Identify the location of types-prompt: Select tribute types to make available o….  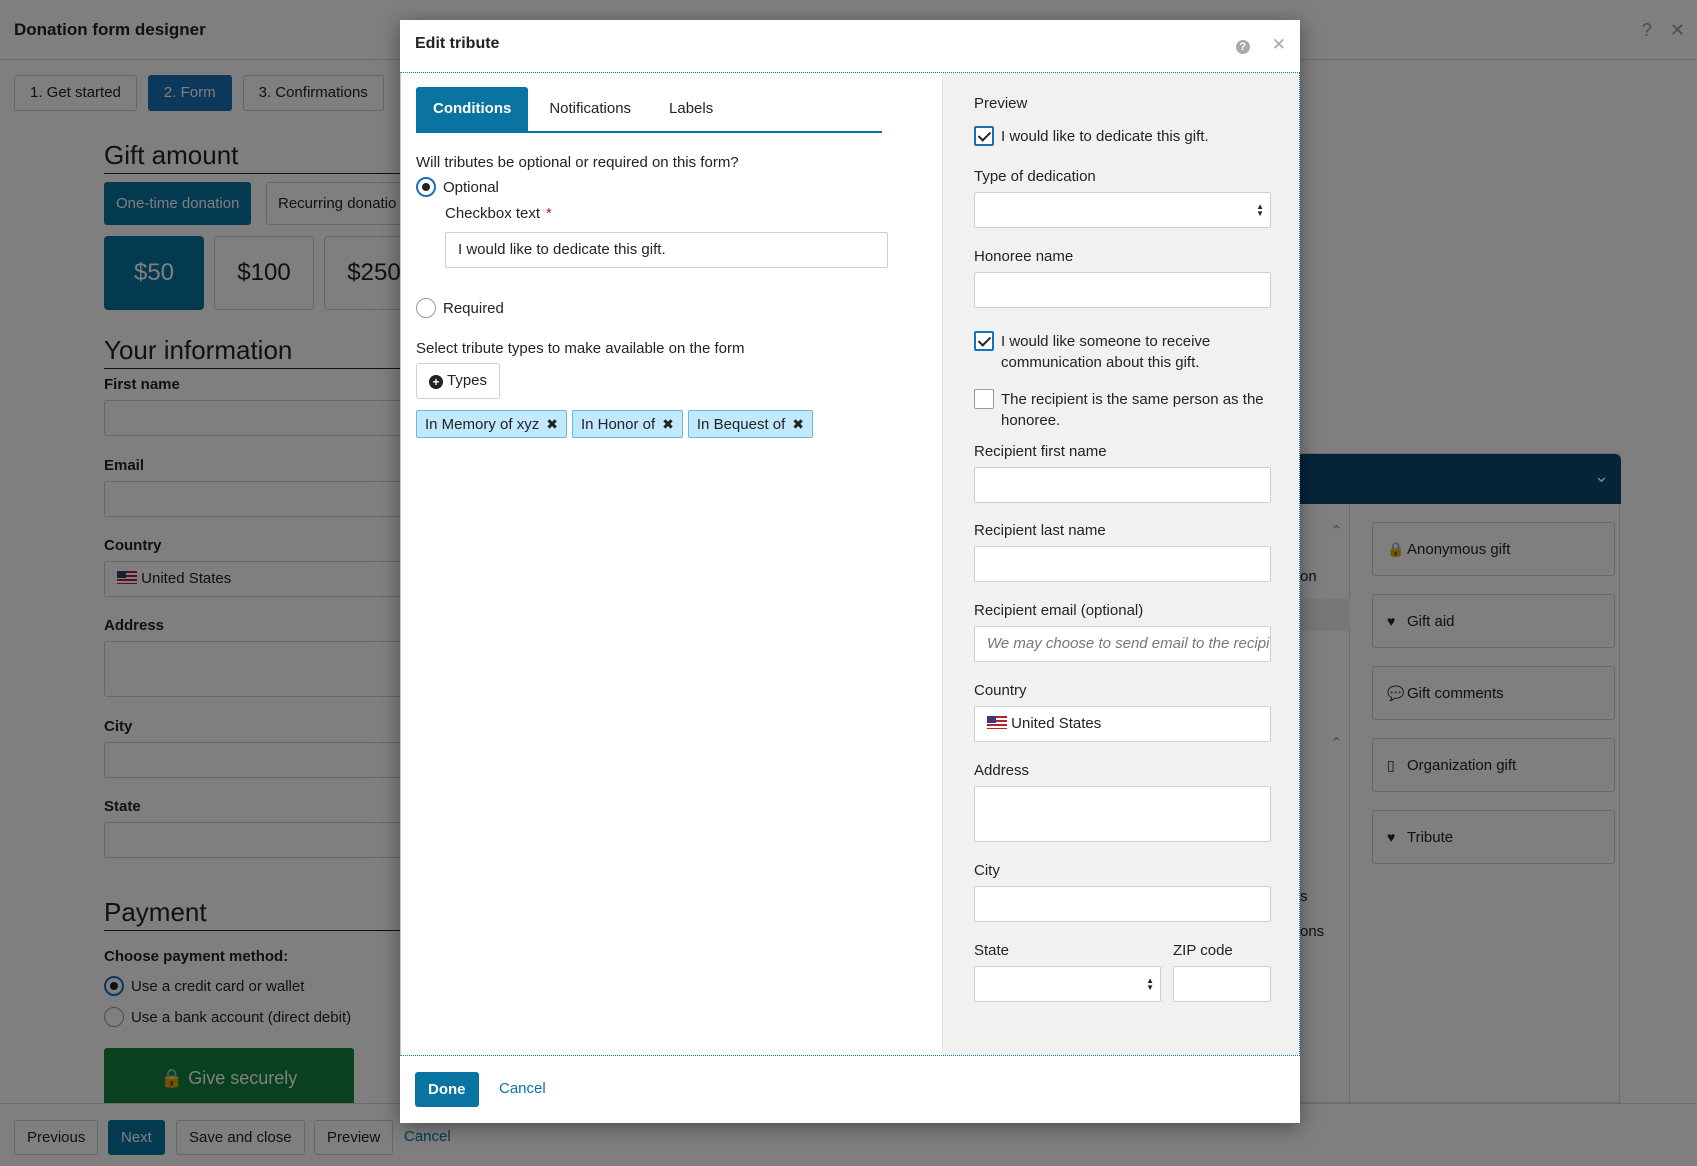
(580, 348).